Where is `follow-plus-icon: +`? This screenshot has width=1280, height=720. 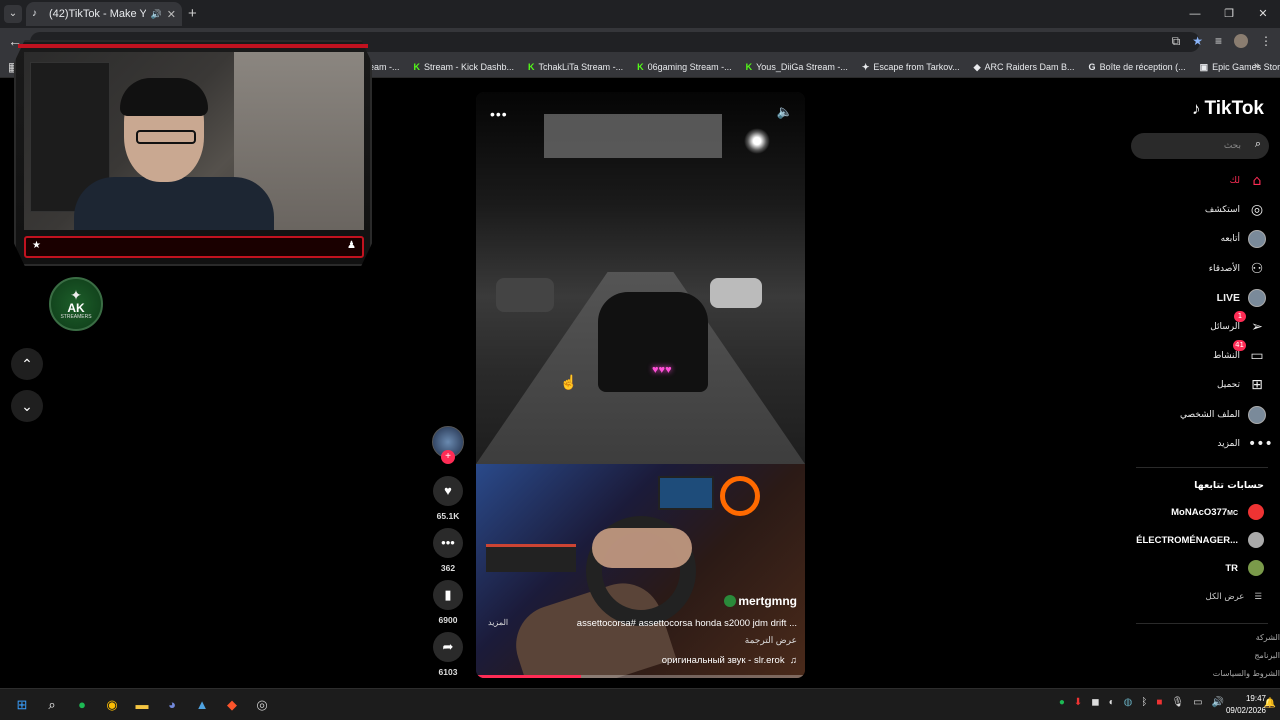 follow-plus-icon: + is located at coordinates (448, 457).